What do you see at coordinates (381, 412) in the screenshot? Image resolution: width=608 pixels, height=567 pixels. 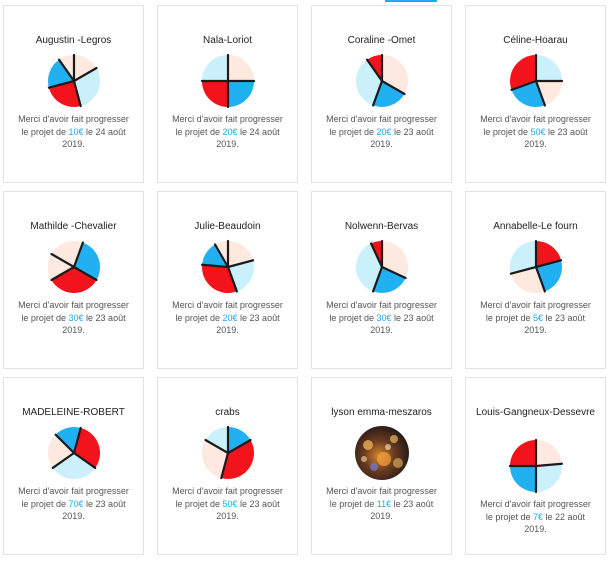 I see `contributor-name: lyson emma-meszaros` at bounding box center [381, 412].